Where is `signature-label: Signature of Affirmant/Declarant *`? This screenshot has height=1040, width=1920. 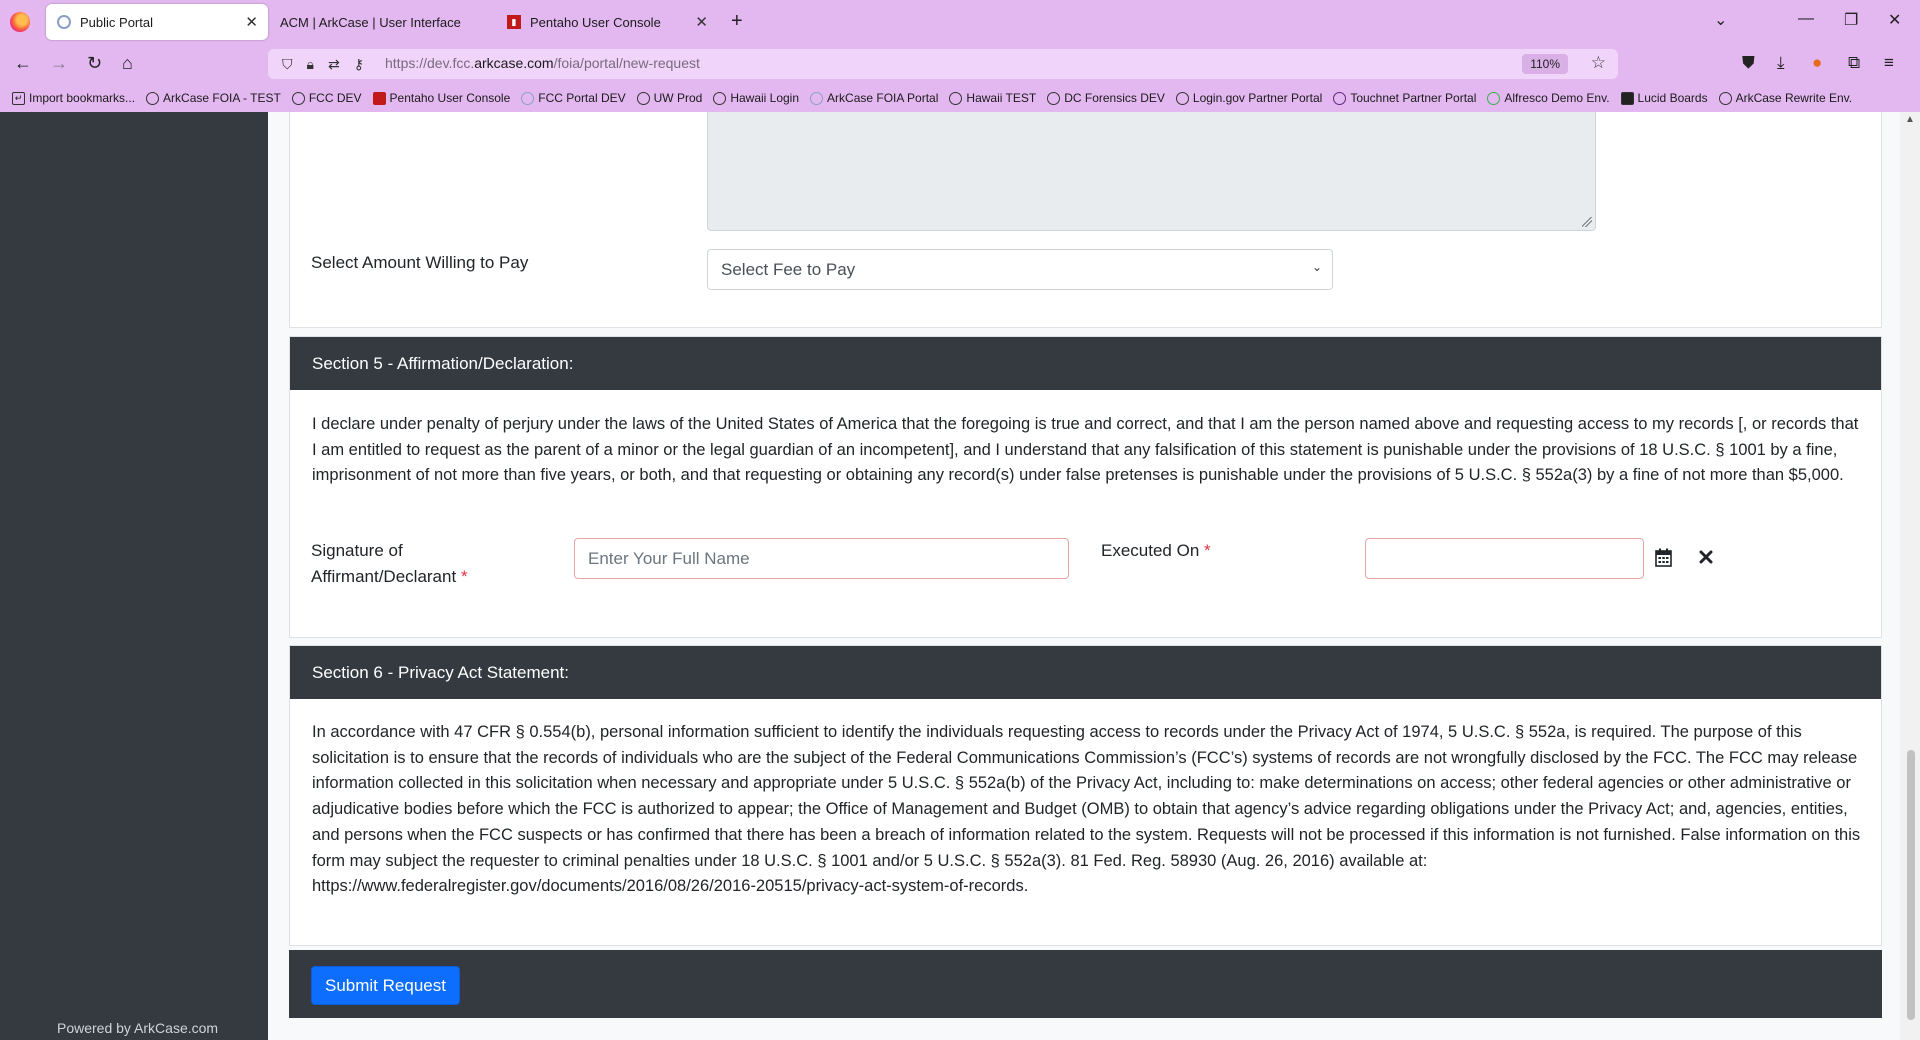
signature-label: Signature of Affirmant/Declarant * is located at coordinates (389, 563).